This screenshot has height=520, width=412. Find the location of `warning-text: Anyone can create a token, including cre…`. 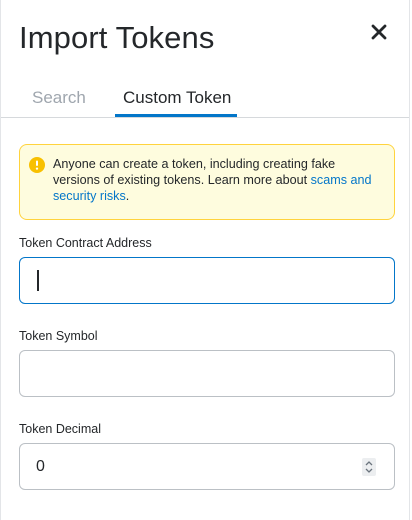

warning-text: Anyone can create a token, including cre… is located at coordinates (219, 180).